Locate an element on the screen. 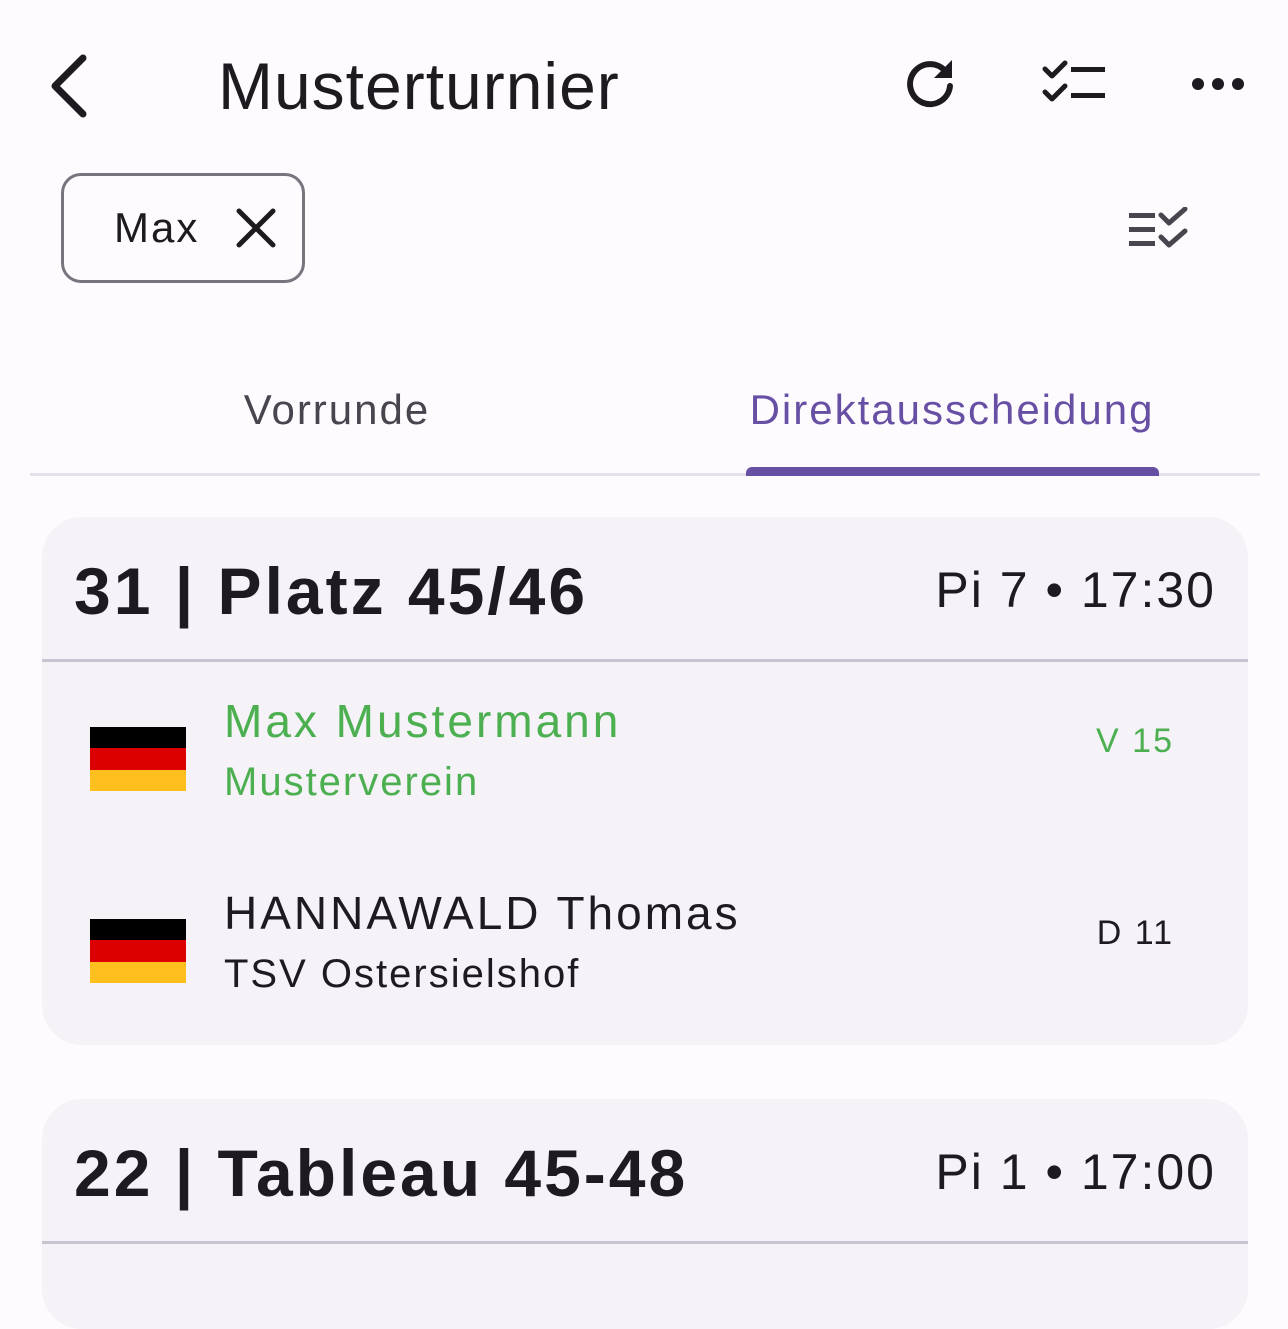  refresh-button is located at coordinates (930, 84).